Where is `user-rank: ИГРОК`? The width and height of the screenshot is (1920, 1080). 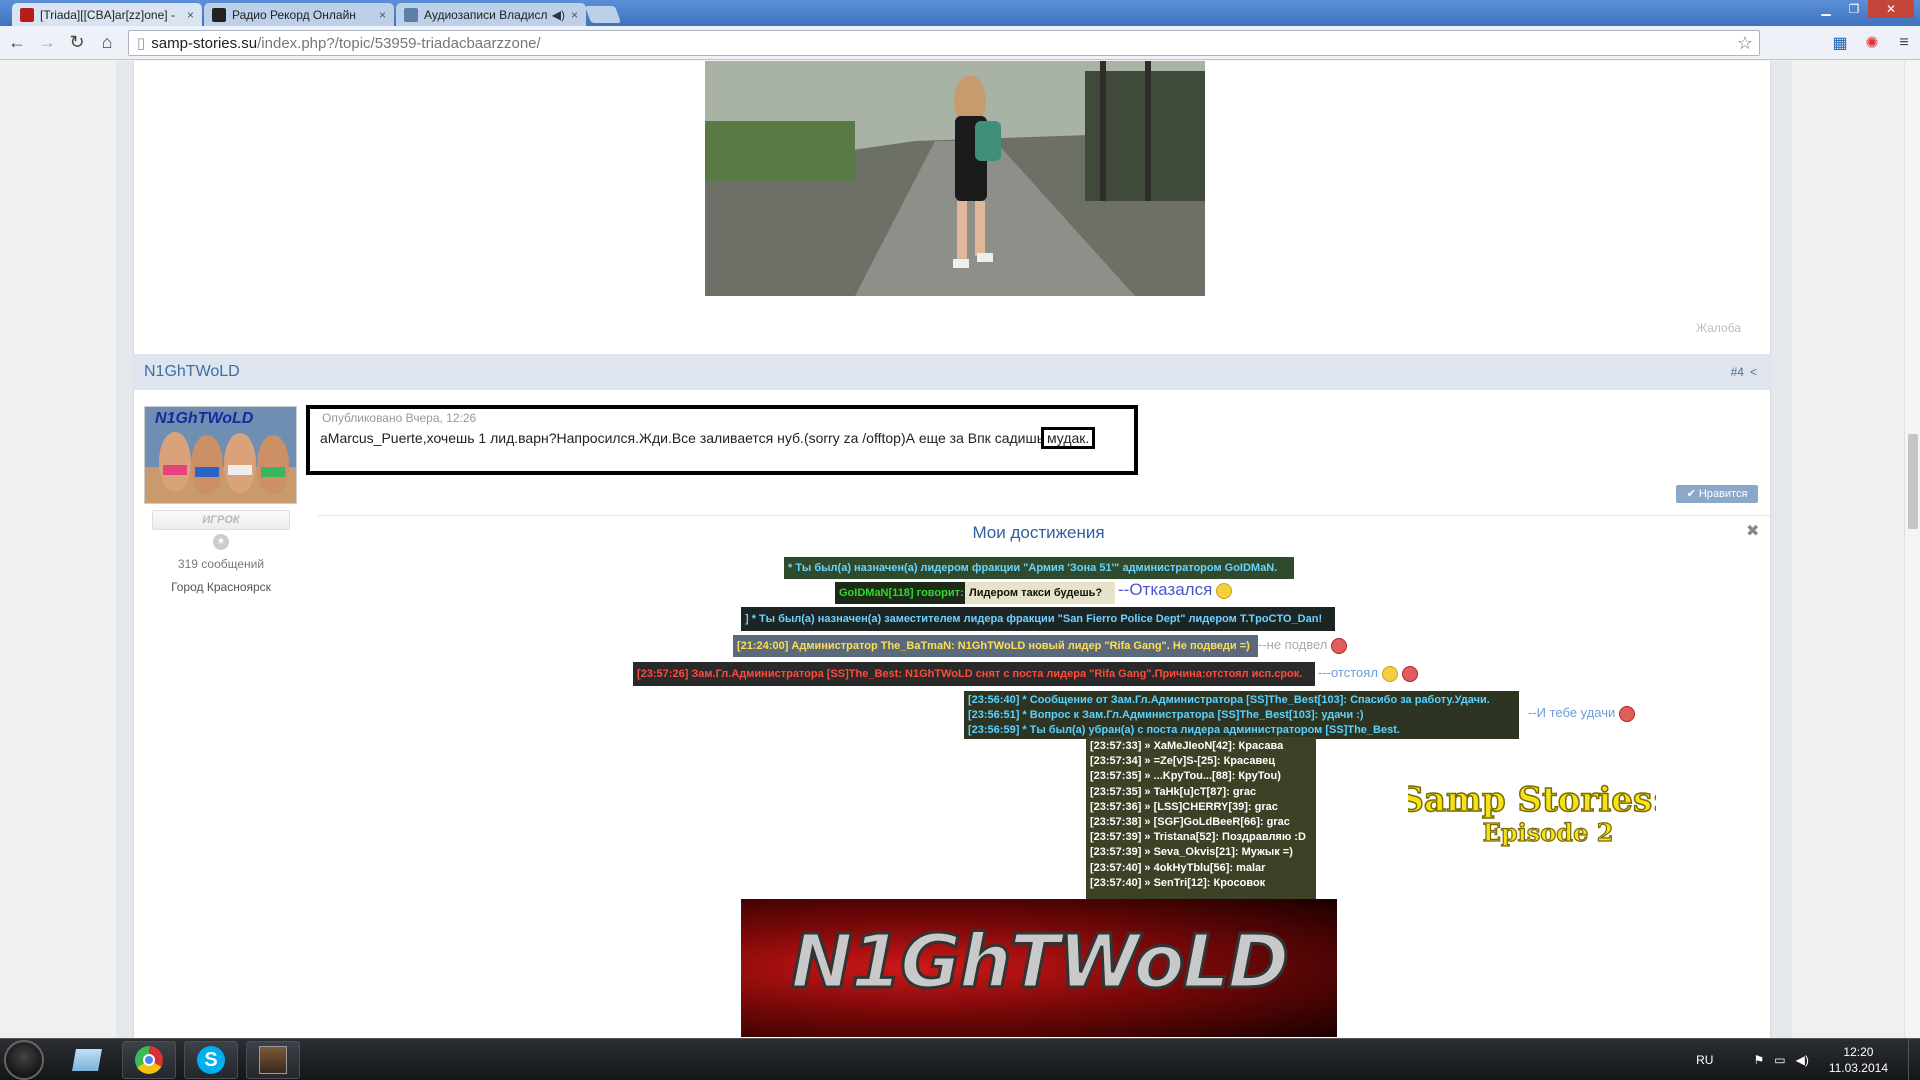 user-rank: ИГРОК is located at coordinates (221, 520).